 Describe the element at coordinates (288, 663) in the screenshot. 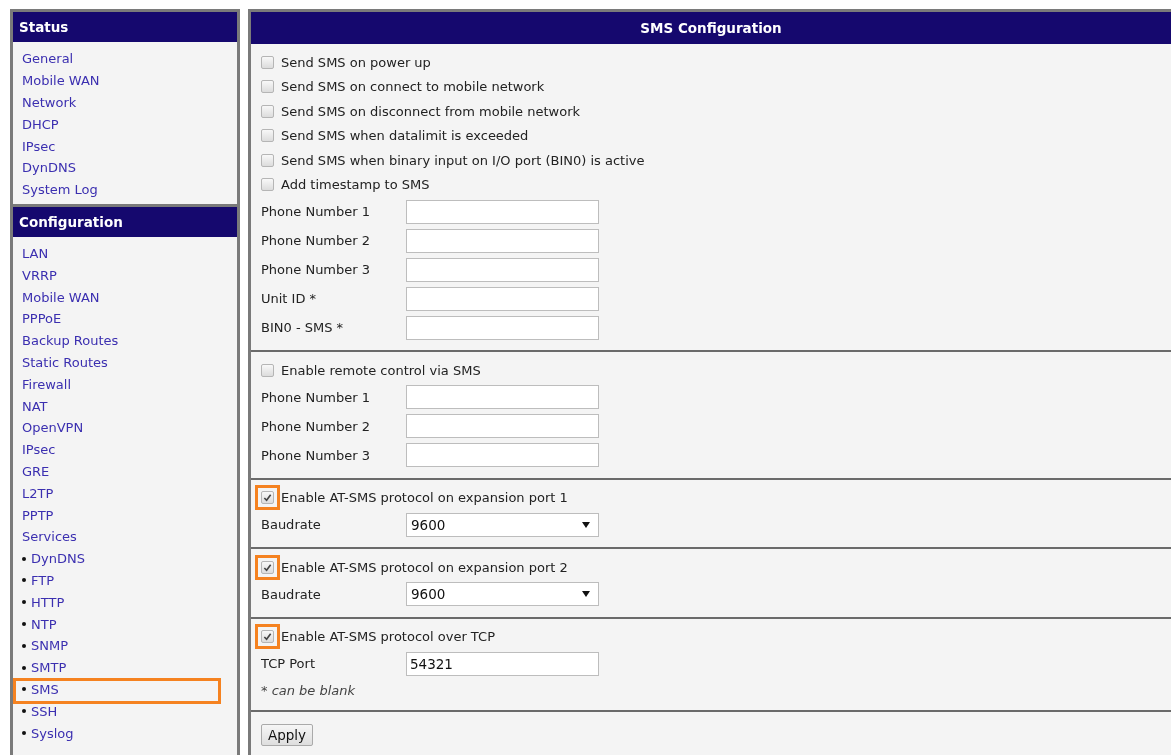

I see `field-label: TCP Port` at that location.